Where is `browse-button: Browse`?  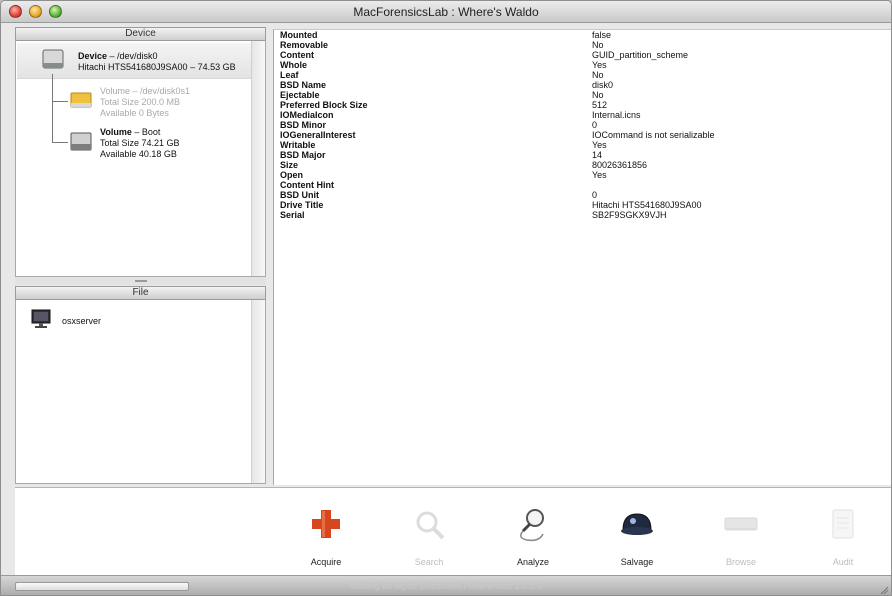 browse-button: Browse is located at coordinates (741, 535).